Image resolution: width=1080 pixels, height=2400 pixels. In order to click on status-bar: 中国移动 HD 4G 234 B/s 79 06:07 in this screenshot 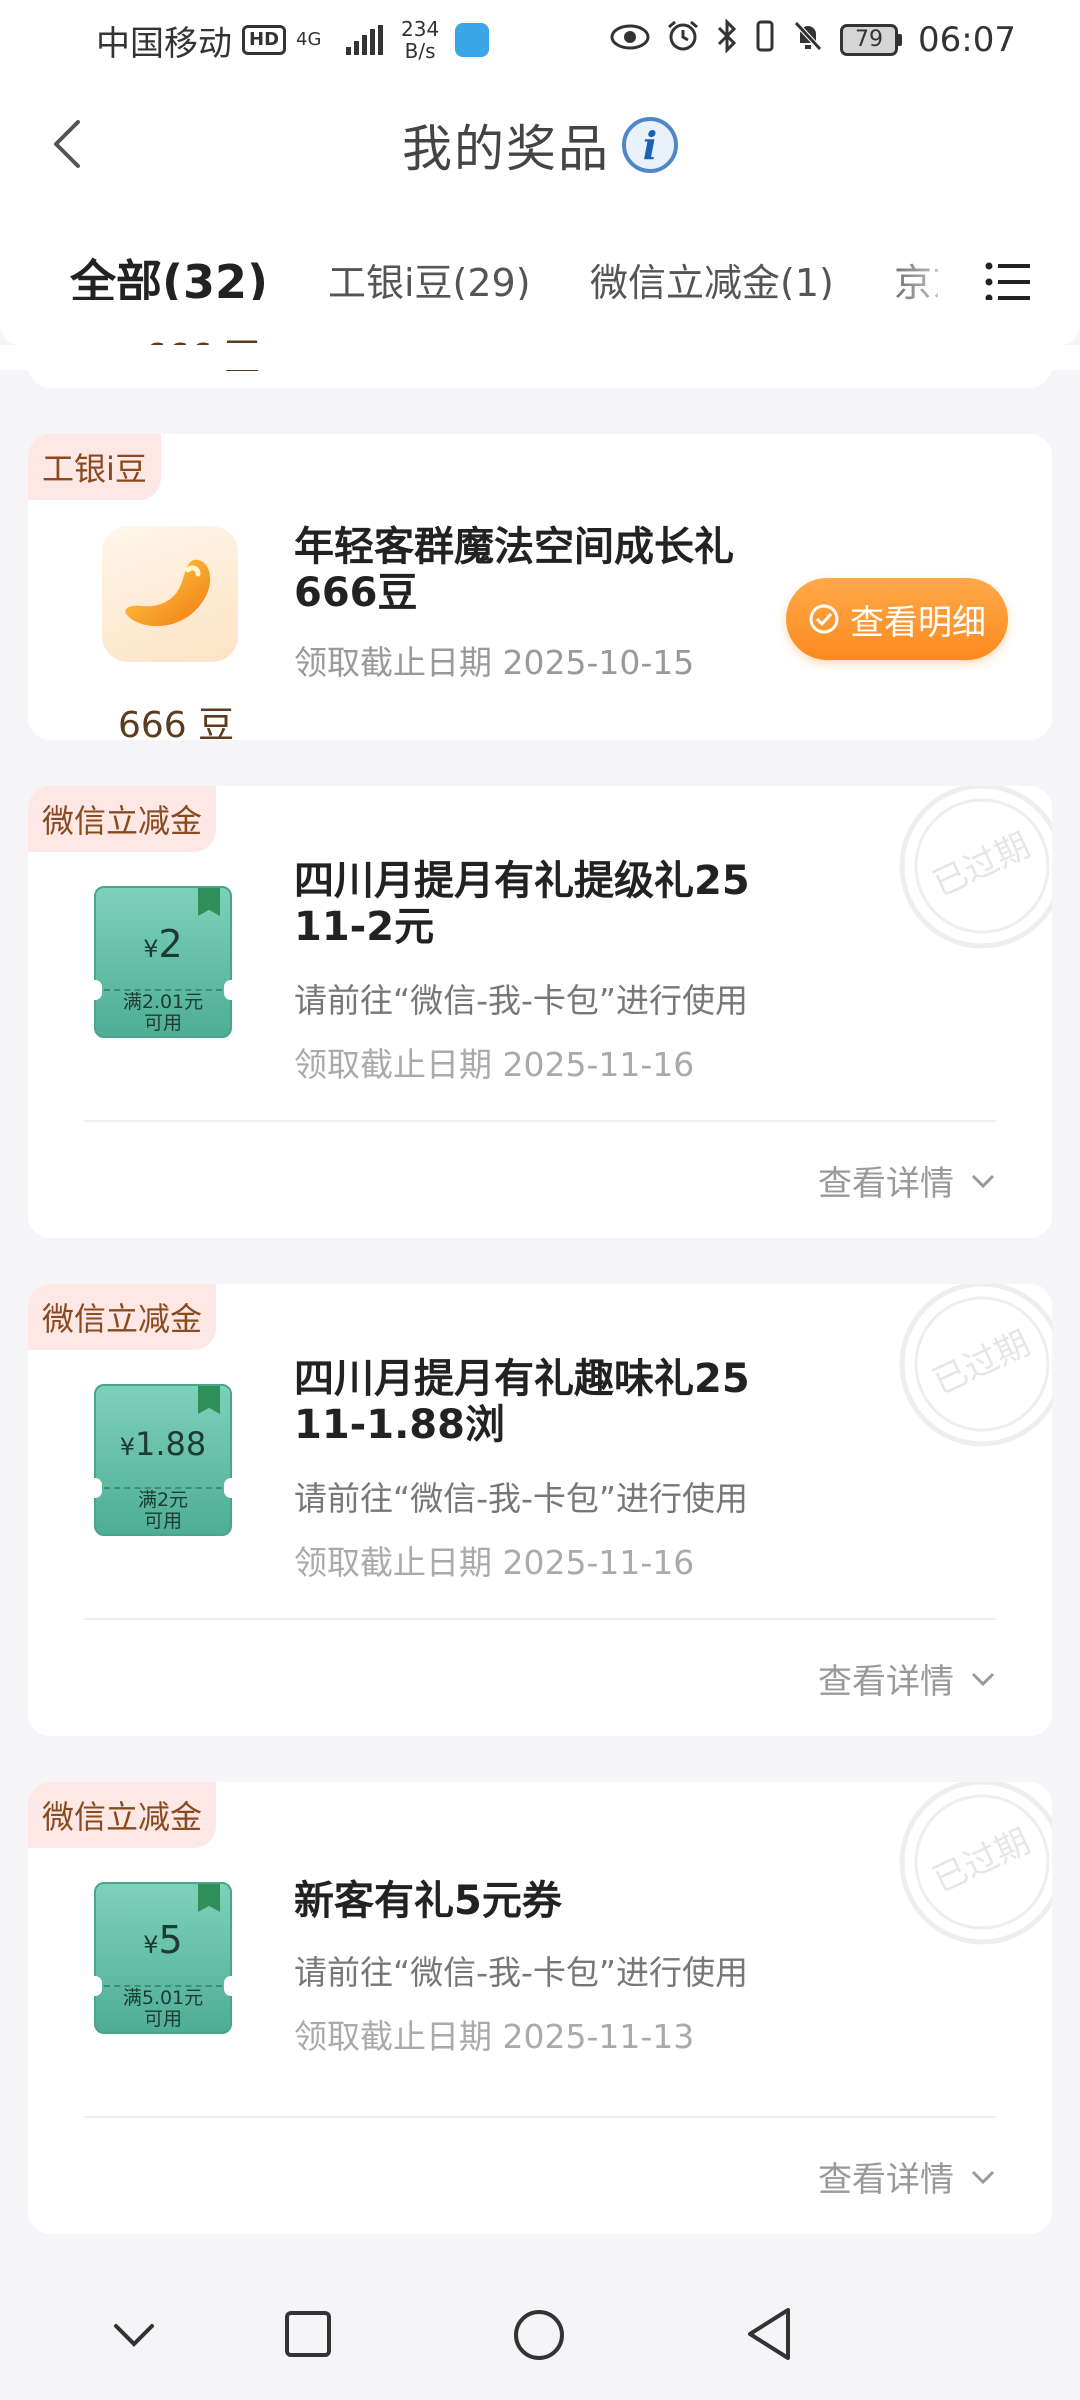, I will do `click(540, 40)`.